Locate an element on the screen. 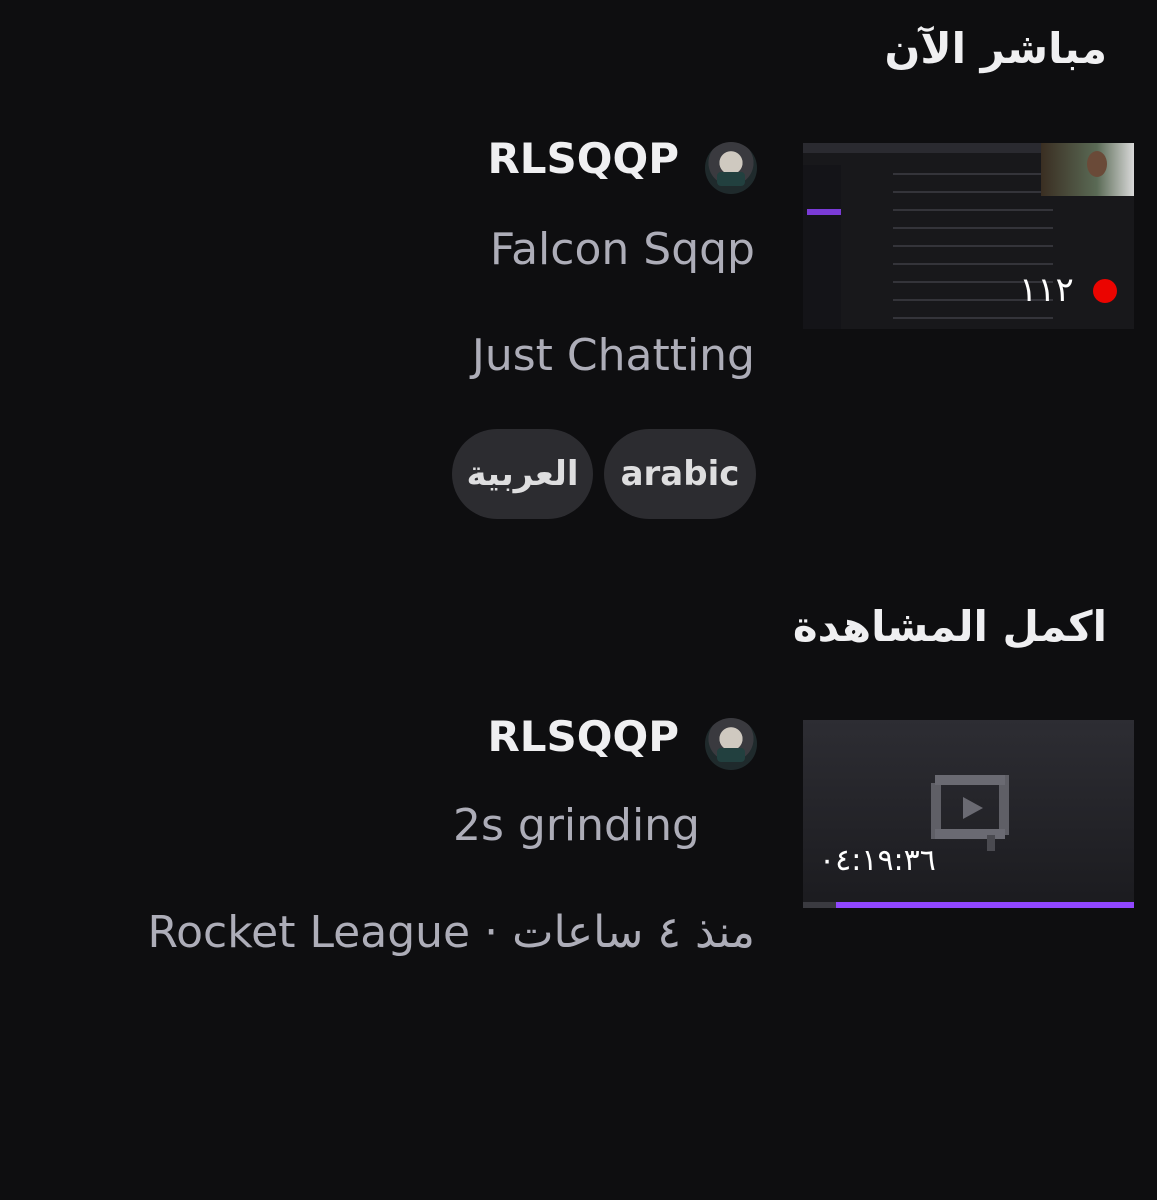 The height and width of the screenshot is (1200, 1157). streamer-webcam is located at coordinates (1087, 169).